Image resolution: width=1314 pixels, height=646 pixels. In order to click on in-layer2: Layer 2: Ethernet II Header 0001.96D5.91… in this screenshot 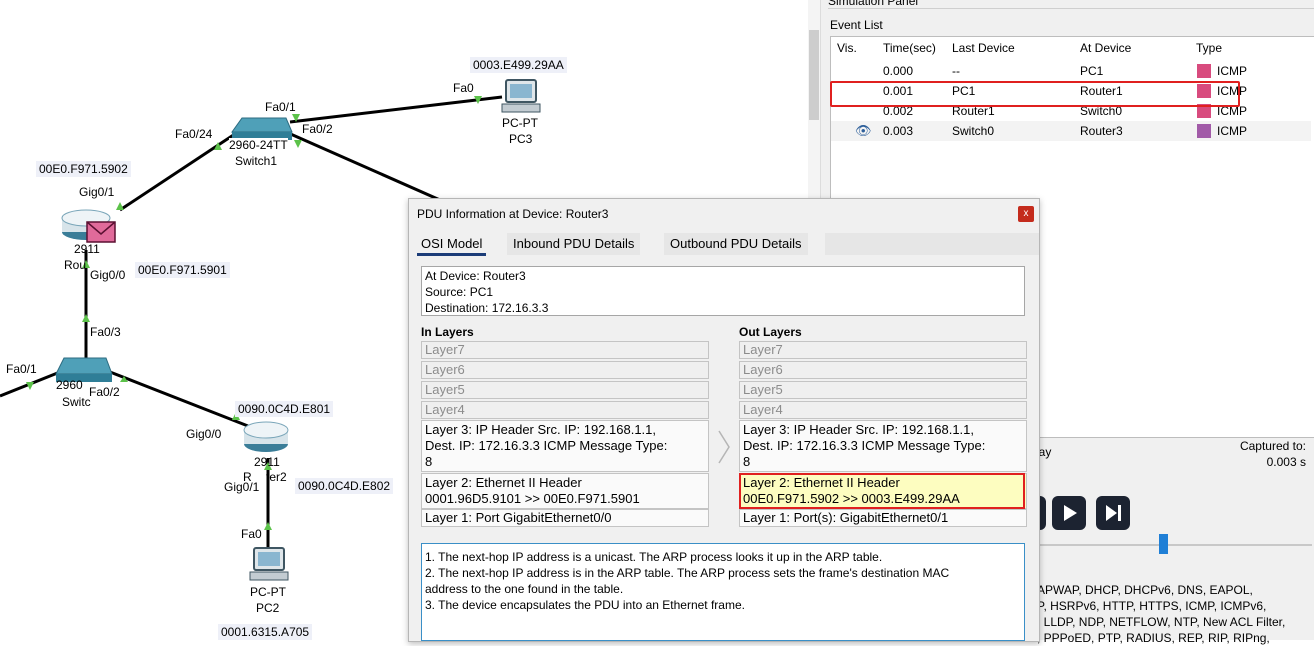, I will do `click(565, 491)`.